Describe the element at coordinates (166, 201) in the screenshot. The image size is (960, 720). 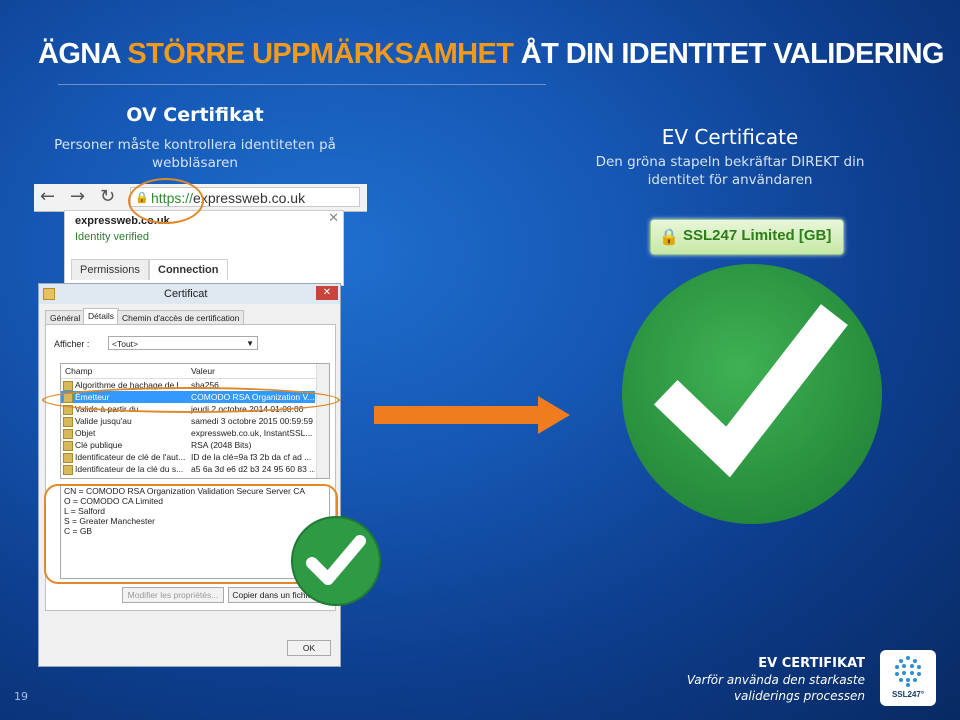
I see `highlight-url-ellipse` at that location.